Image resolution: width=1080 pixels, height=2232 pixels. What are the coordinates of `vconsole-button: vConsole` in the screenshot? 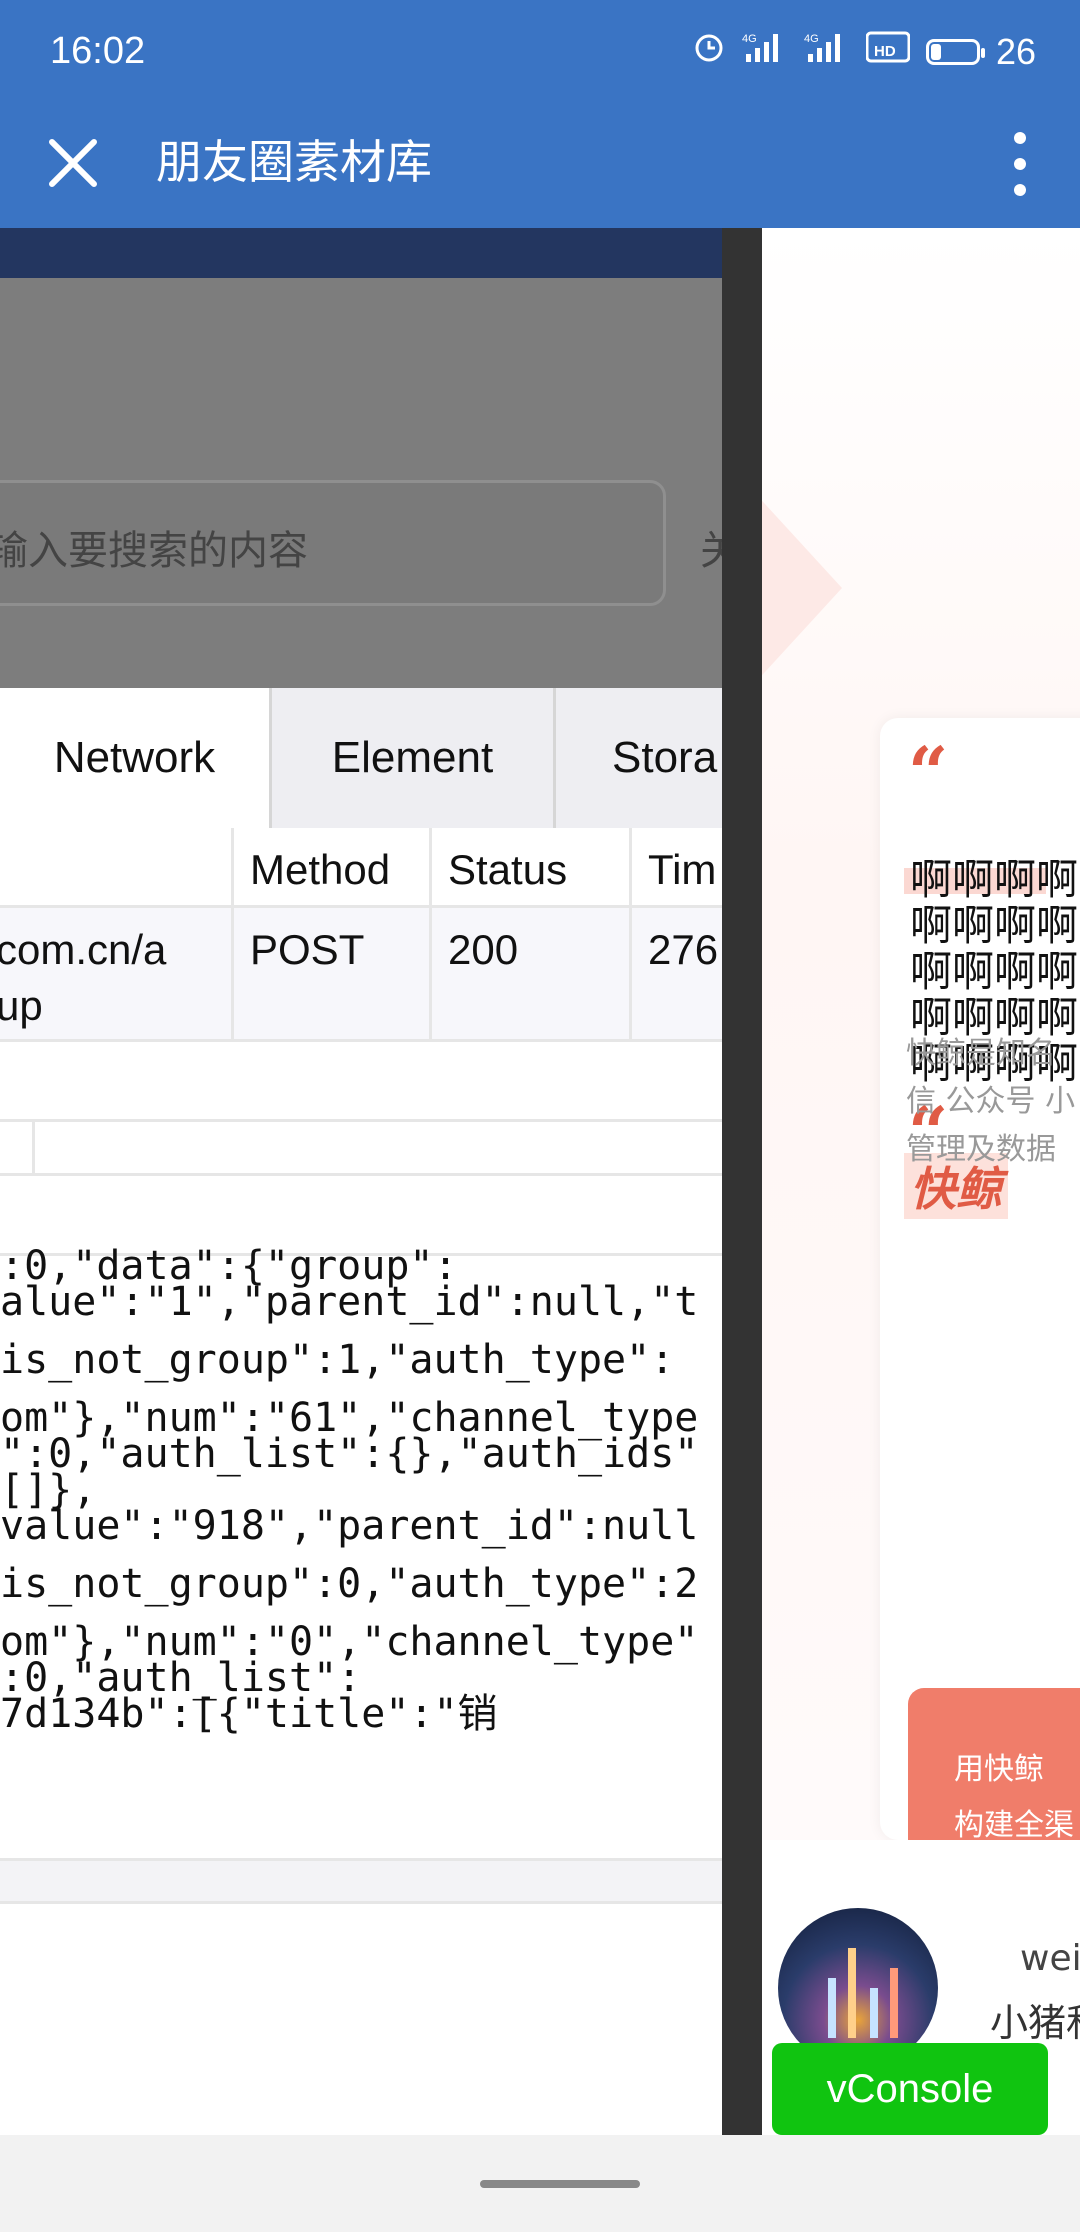 It's located at (910, 2089).